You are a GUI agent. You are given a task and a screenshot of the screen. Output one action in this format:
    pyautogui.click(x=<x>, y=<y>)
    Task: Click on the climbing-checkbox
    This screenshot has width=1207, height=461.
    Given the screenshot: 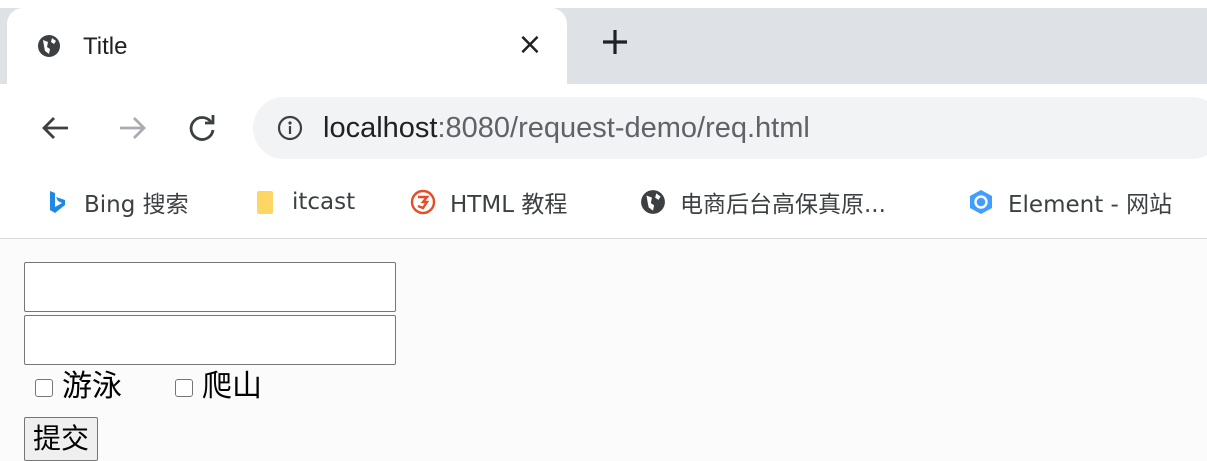 What is the action you would take?
    pyautogui.click(x=184, y=388)
    